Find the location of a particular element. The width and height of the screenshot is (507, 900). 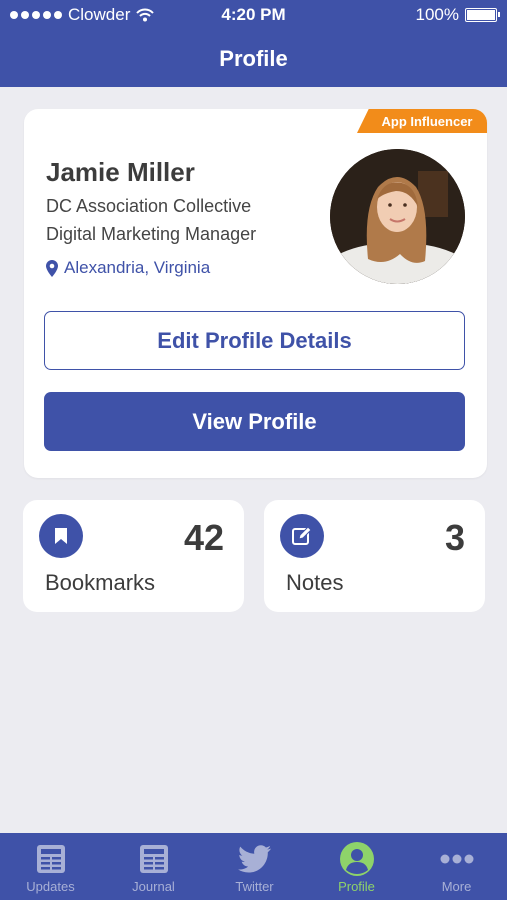

notes-count: 3 is located at coordinates (454, 537).